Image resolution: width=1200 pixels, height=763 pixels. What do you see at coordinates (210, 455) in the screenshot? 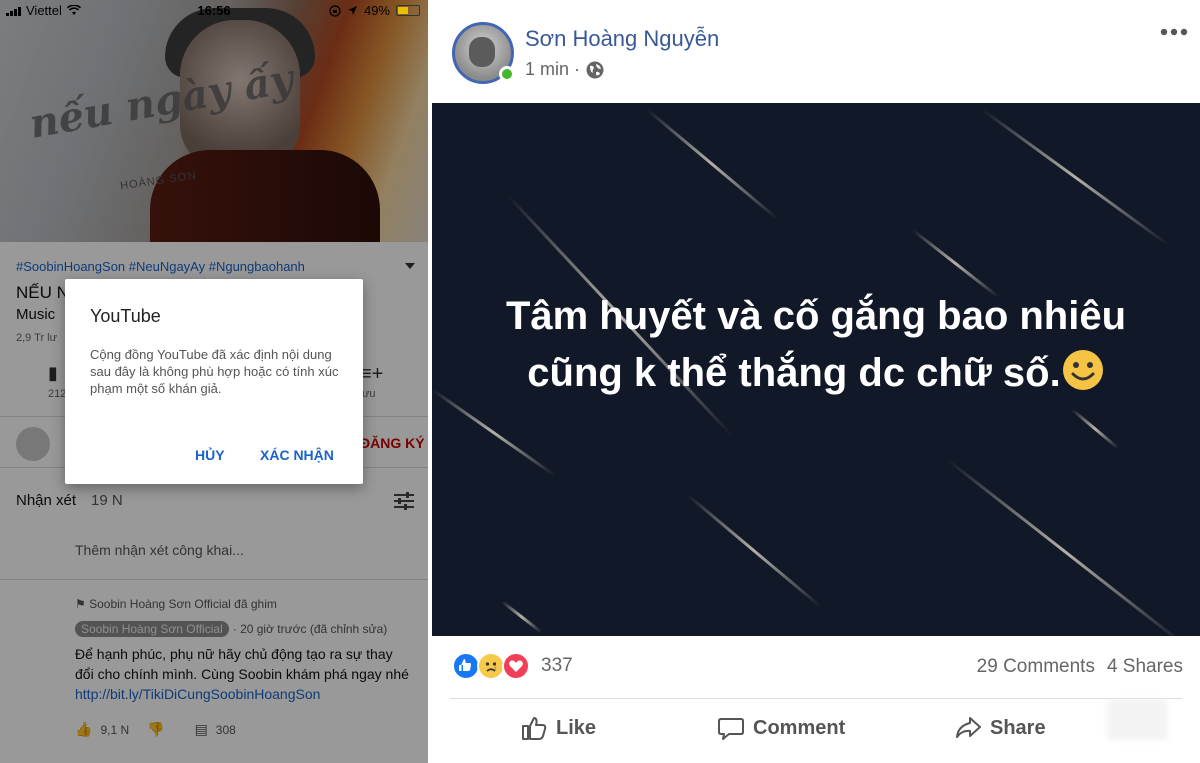
I see `cancel-button: HỦY` at bounding box center [210, 455].